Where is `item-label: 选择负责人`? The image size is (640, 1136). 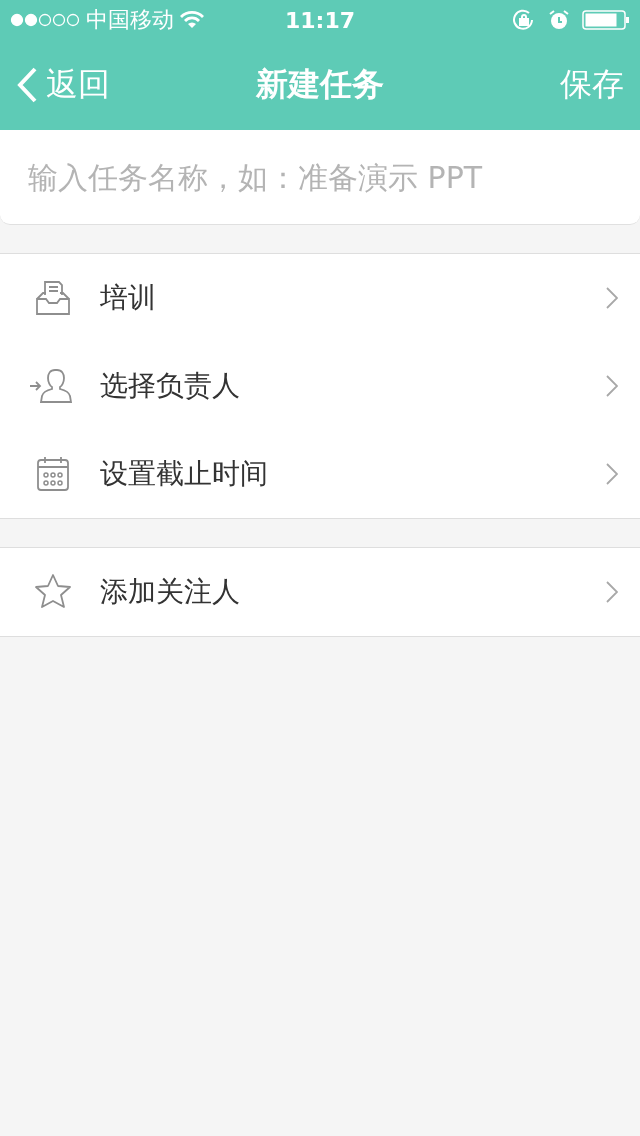 item-label: 选择负责人 is located at coordinates (170, 386).